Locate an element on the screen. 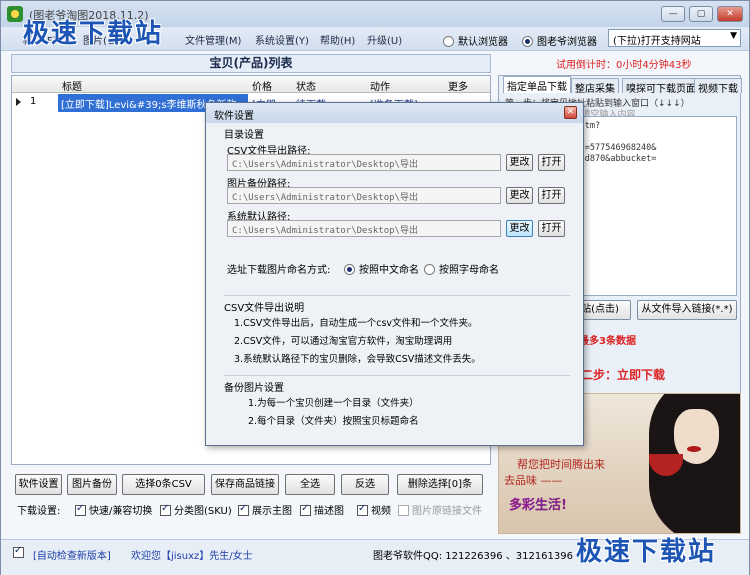 This screenshot has width=750, height=575. site-select-value: (下拉)打开支持网站 is located at coordinates (657, 41).